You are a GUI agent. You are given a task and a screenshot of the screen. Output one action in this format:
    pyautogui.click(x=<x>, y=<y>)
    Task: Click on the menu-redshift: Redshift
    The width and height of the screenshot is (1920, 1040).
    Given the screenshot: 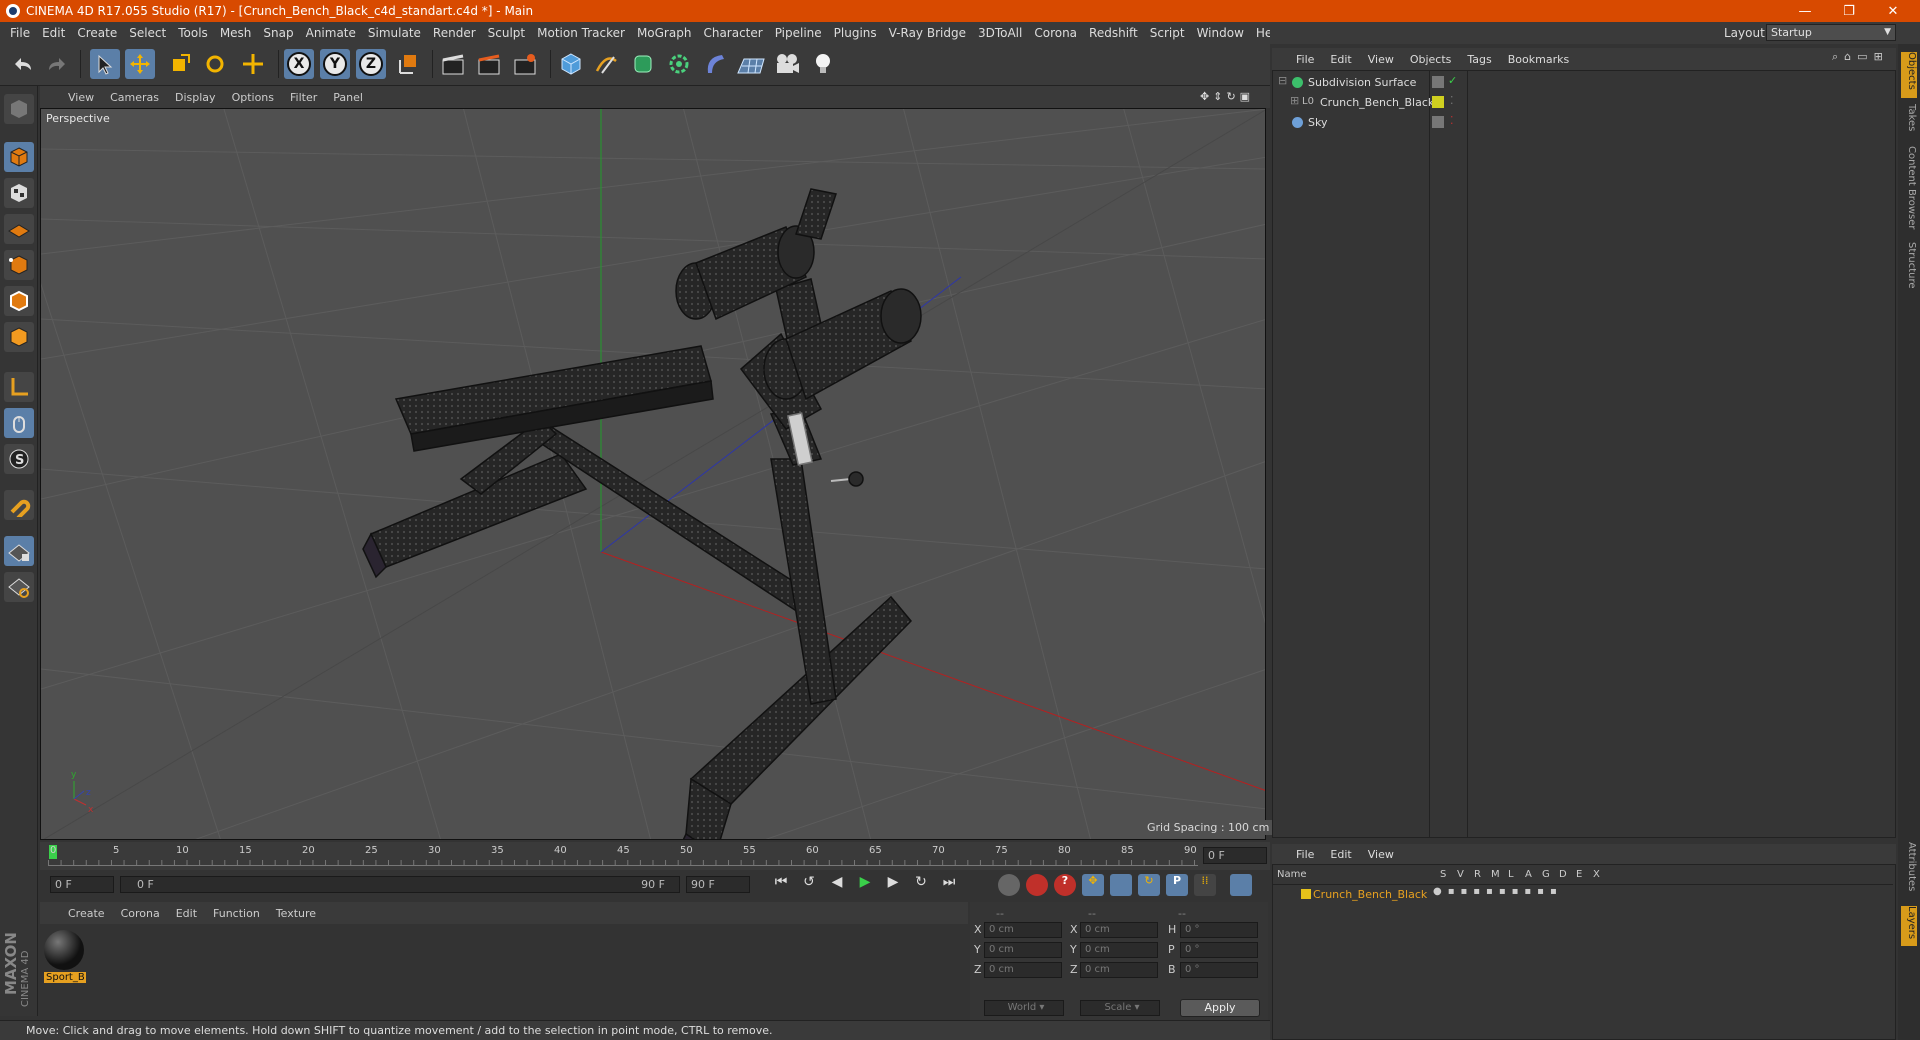 What is the action you would take?
    pyautogui.click(x=1113, y=33)
    